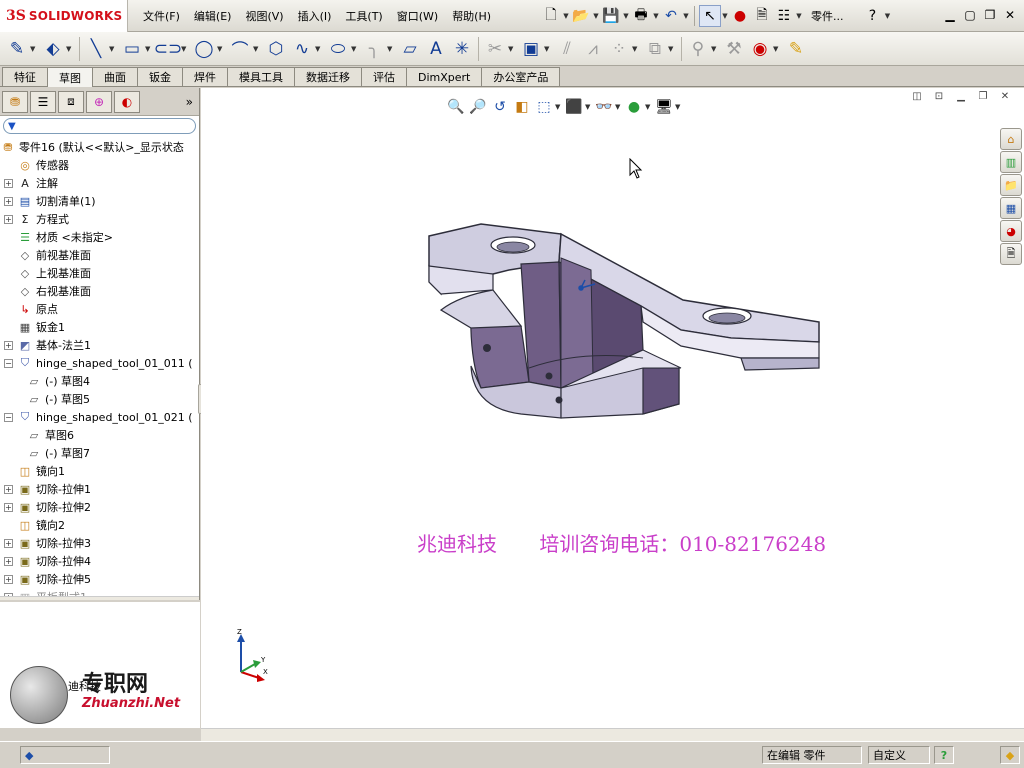  Describe the element at coordinates (1011, 208) in the screenshot. I see `view-palette-icon: ▦` at that location.